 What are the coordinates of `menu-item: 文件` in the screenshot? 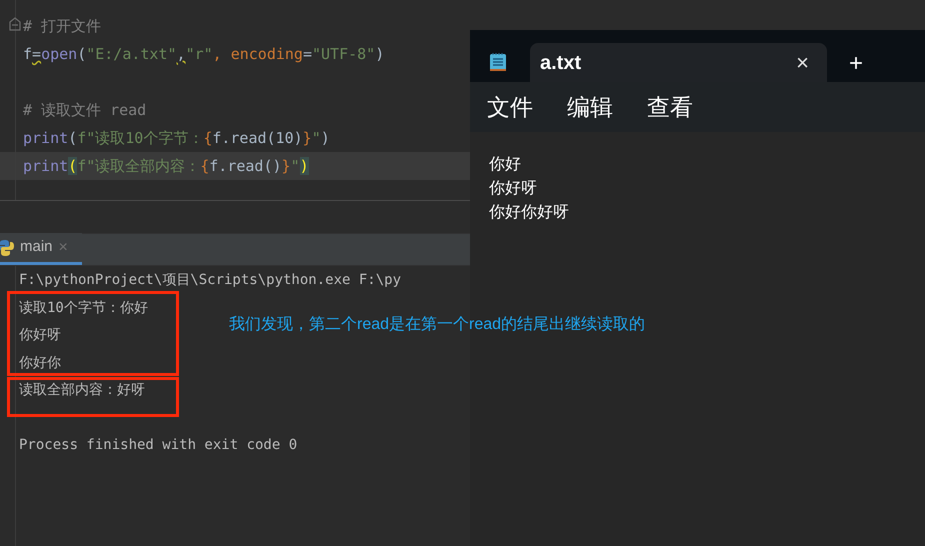 It's located at (510, 107).